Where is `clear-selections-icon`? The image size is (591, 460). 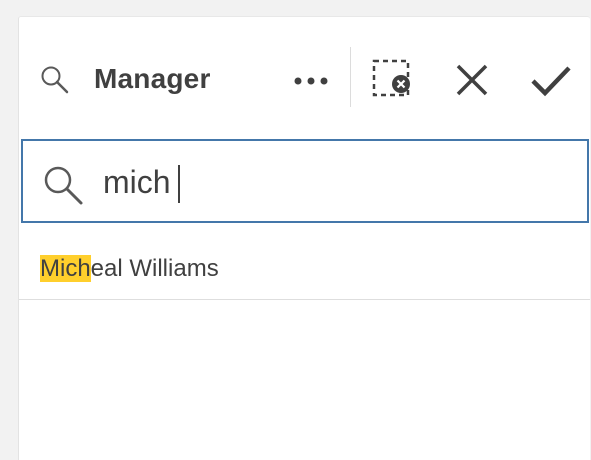 clear-selections-icon is located at coordinates (391, 78).